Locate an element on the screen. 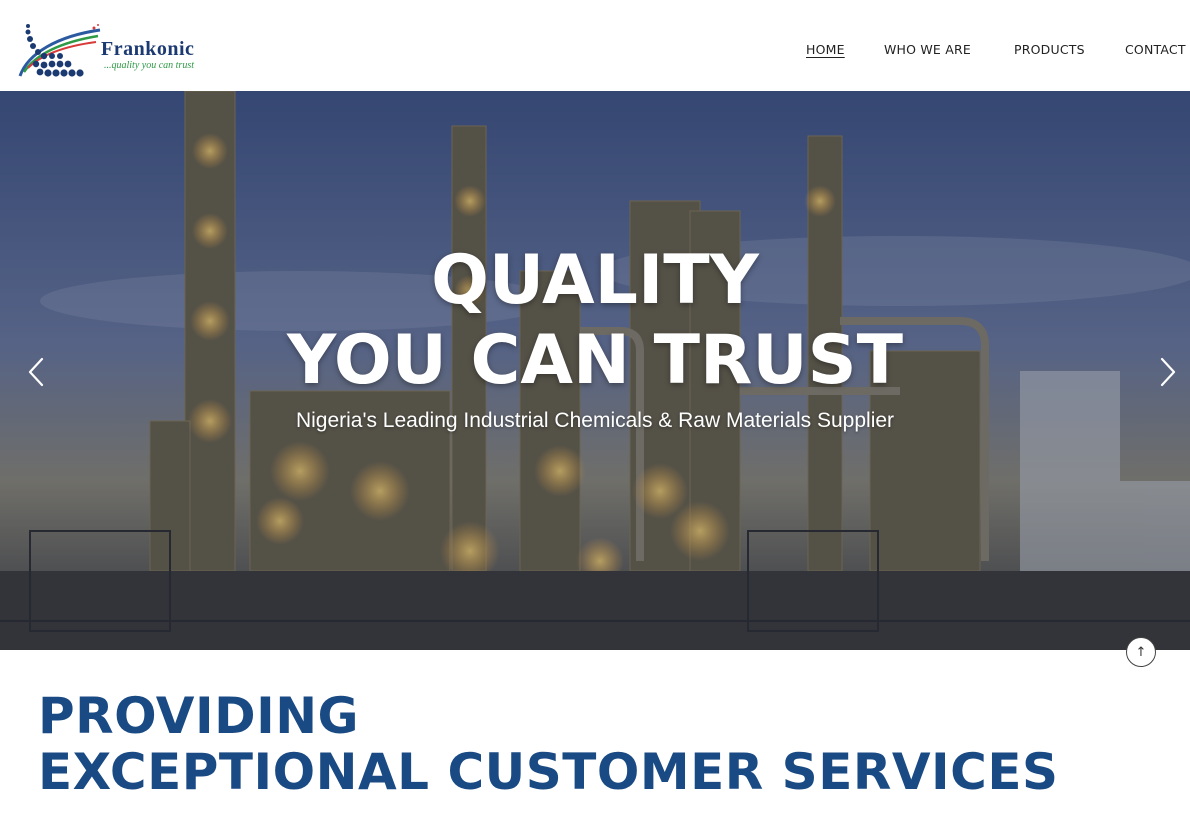  brand-tagline: ...quality you can trust is located at coordinates (149, 65).